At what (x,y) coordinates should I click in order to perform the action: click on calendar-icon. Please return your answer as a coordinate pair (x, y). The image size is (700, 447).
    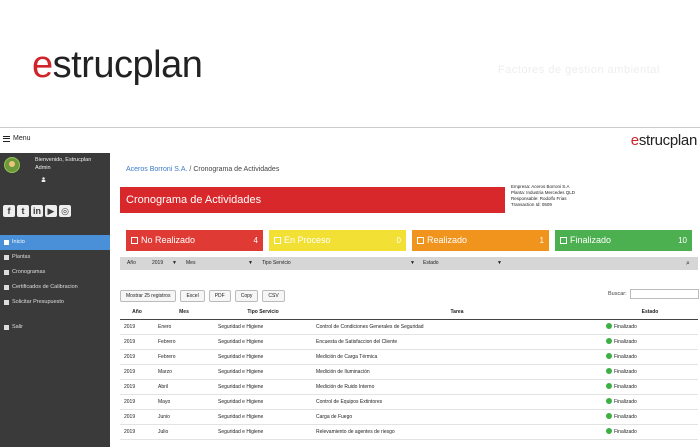
    Looking at the image, I should click on (6, 272).